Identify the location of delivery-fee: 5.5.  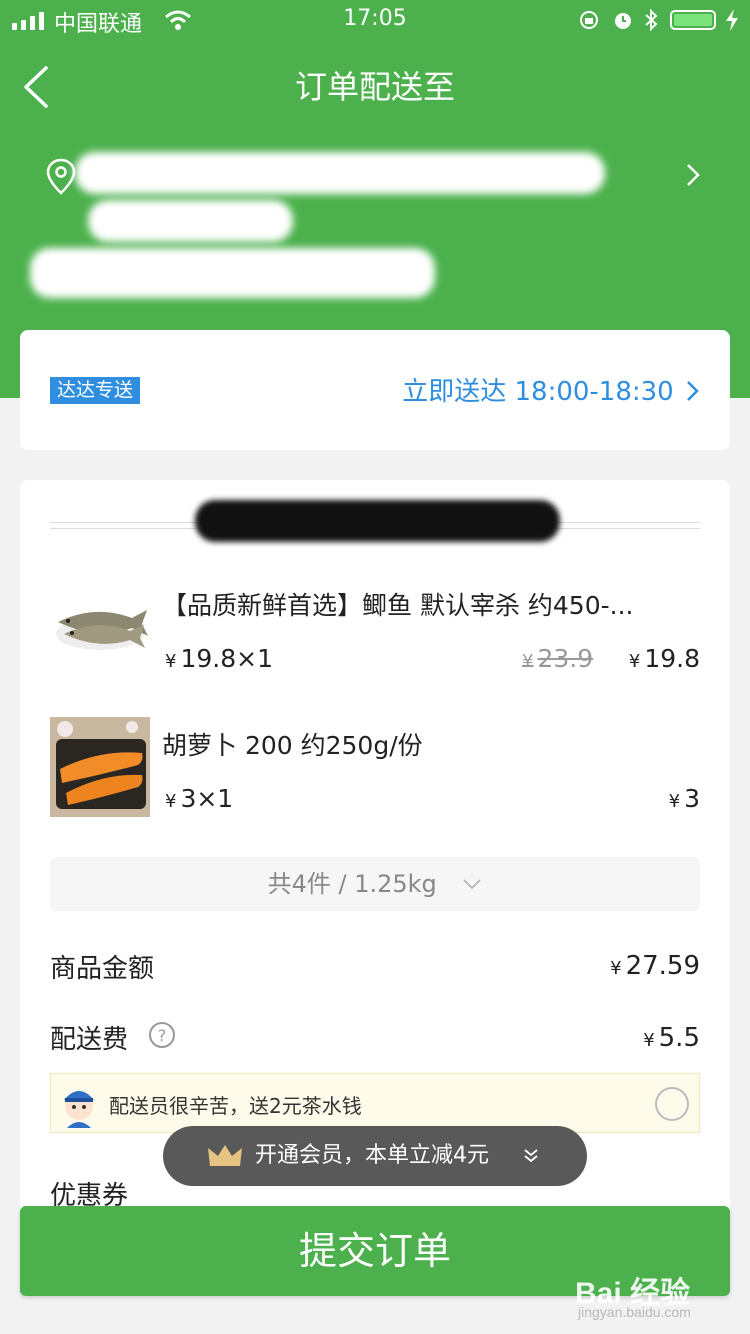
(679, 1038).